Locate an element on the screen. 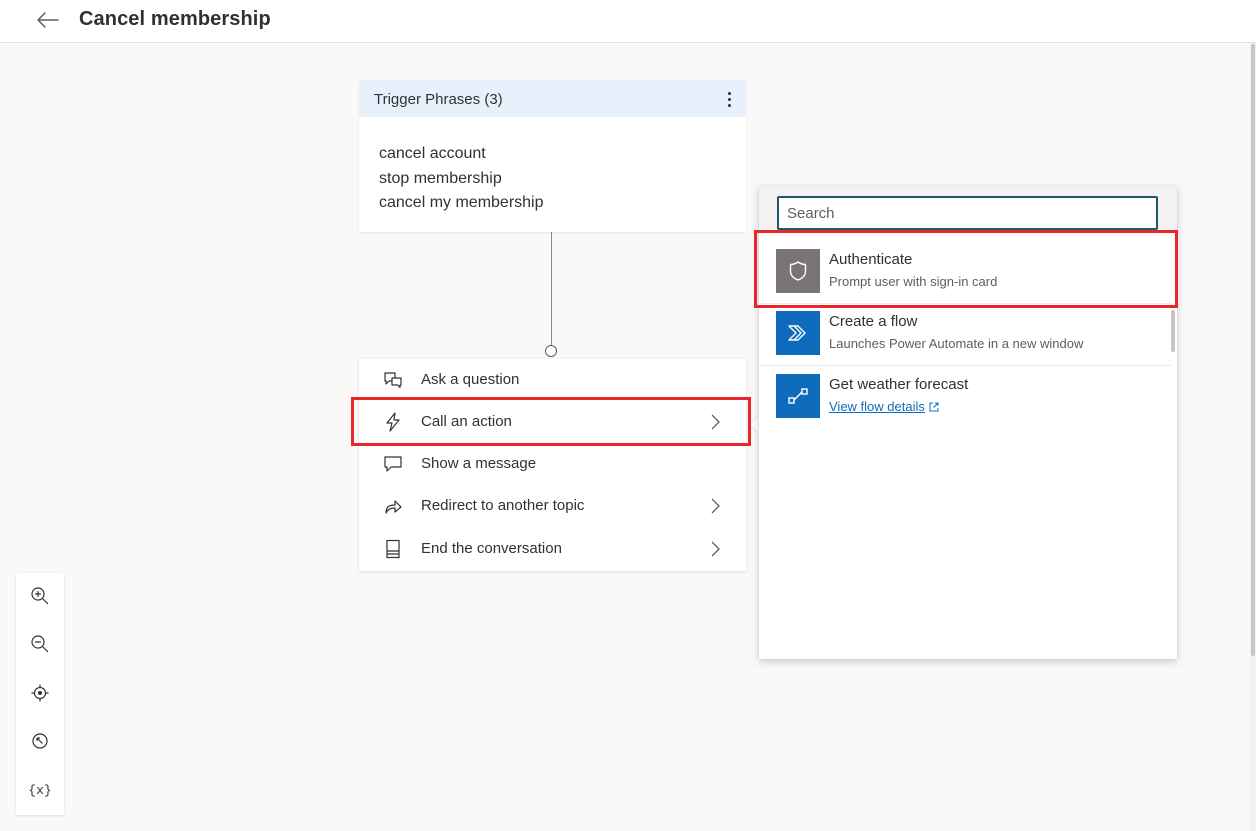 The height and width of the screenshot is (831, 1256). view-flow-details-link: View flow details is located at coordinates (884, 406).